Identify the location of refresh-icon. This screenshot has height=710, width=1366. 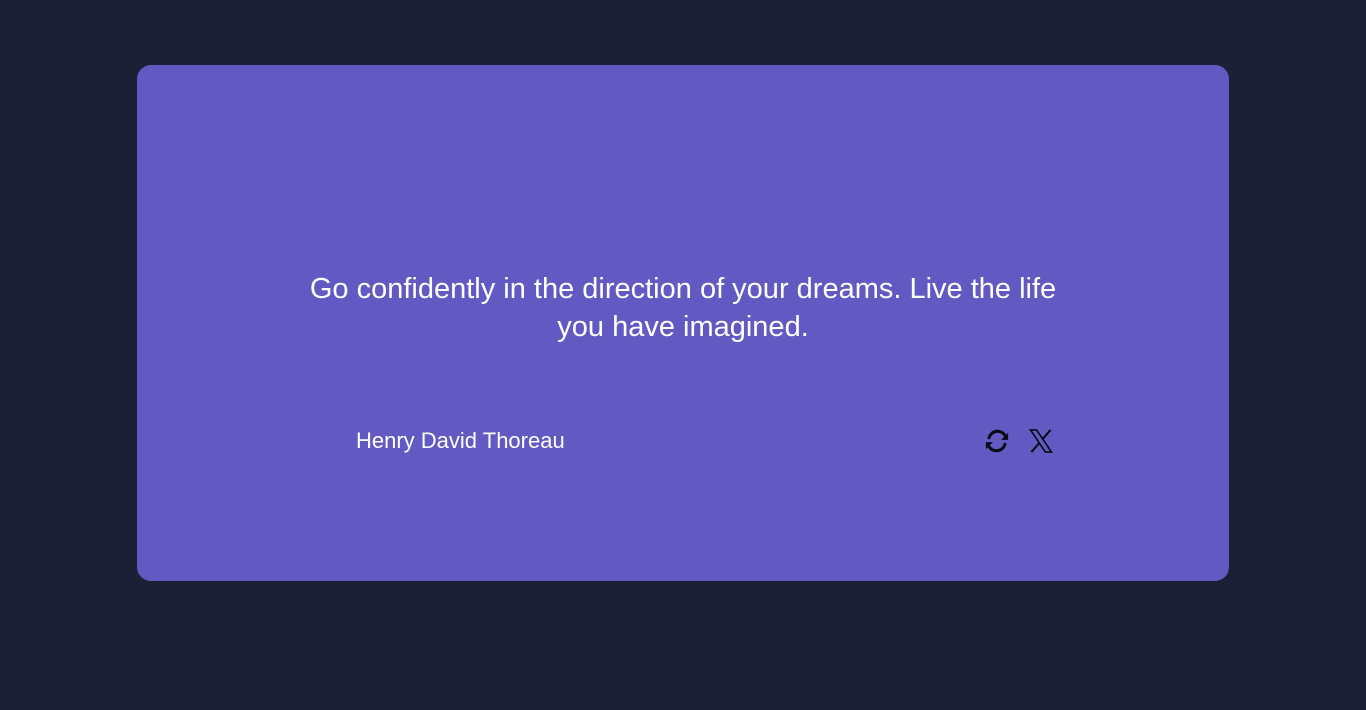
(997, 441).